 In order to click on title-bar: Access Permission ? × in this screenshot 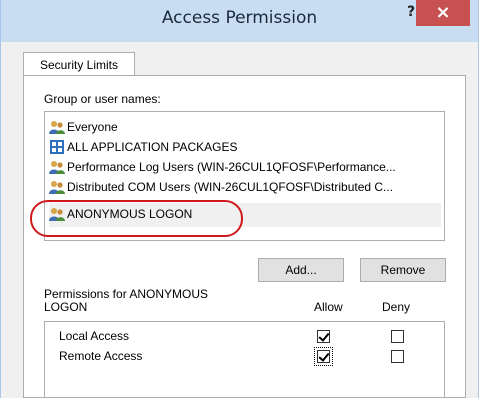, I will do `click(239, 21)`.